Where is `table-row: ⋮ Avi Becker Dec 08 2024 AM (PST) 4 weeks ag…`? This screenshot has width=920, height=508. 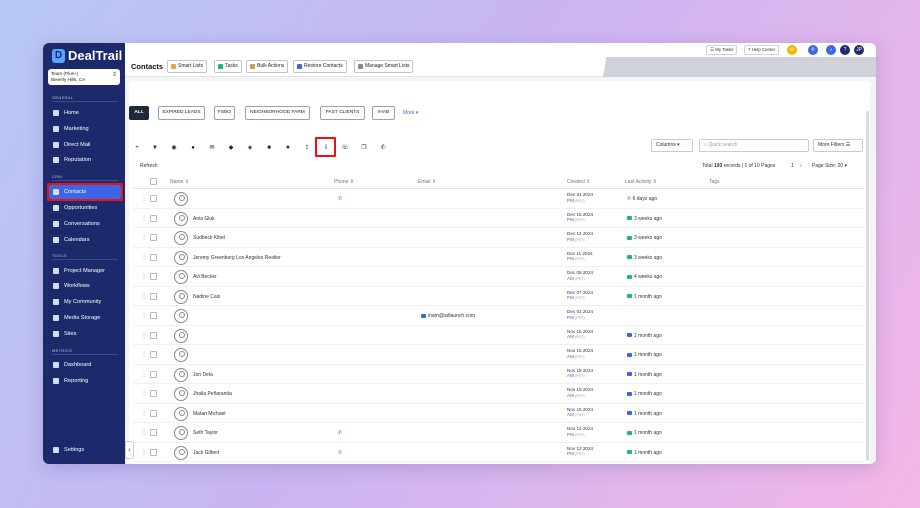
table-row: ⋮ Avi Becker Dec 08 2024 AM (PST) 4 weeks ag… is located at coordinates (498, 277).